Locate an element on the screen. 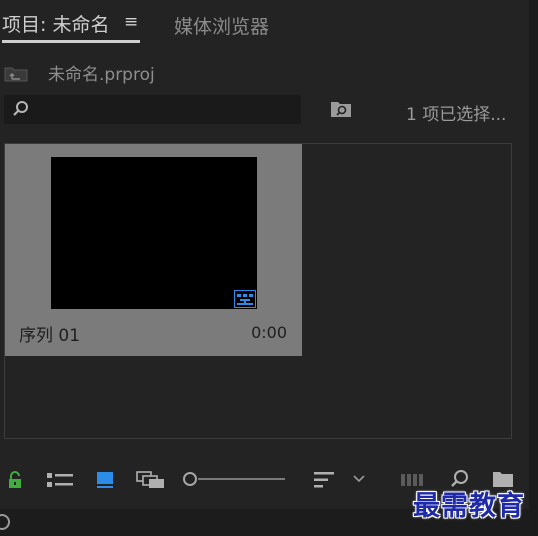  bin-search-icon is located at coordinates (341, 109).